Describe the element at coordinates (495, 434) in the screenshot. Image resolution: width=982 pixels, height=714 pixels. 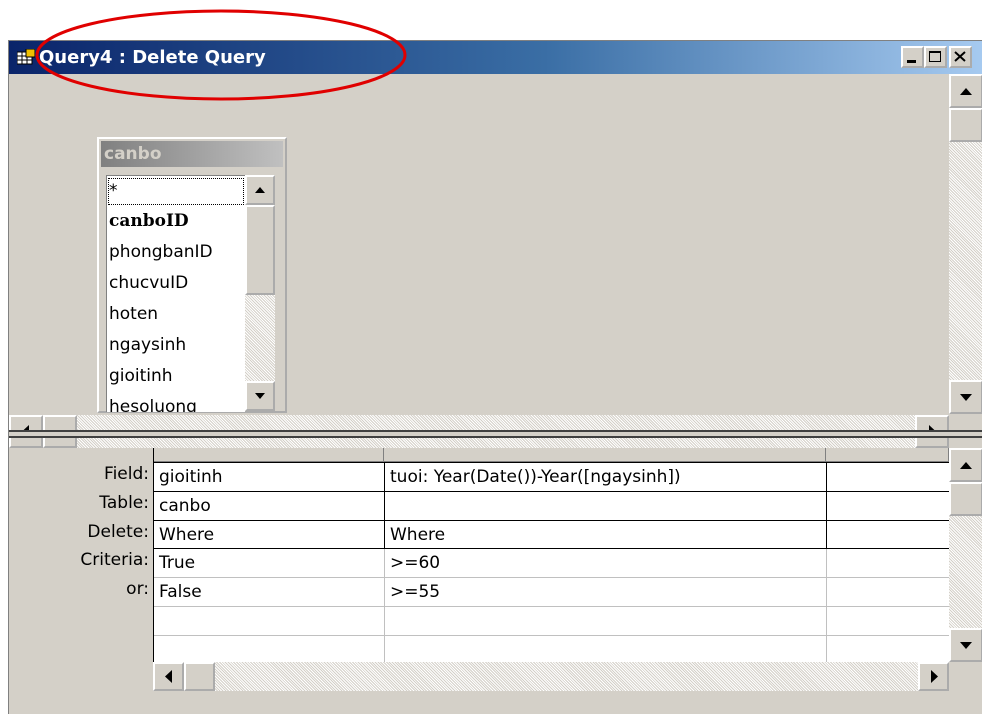
I see `pane-splitter` at that location.